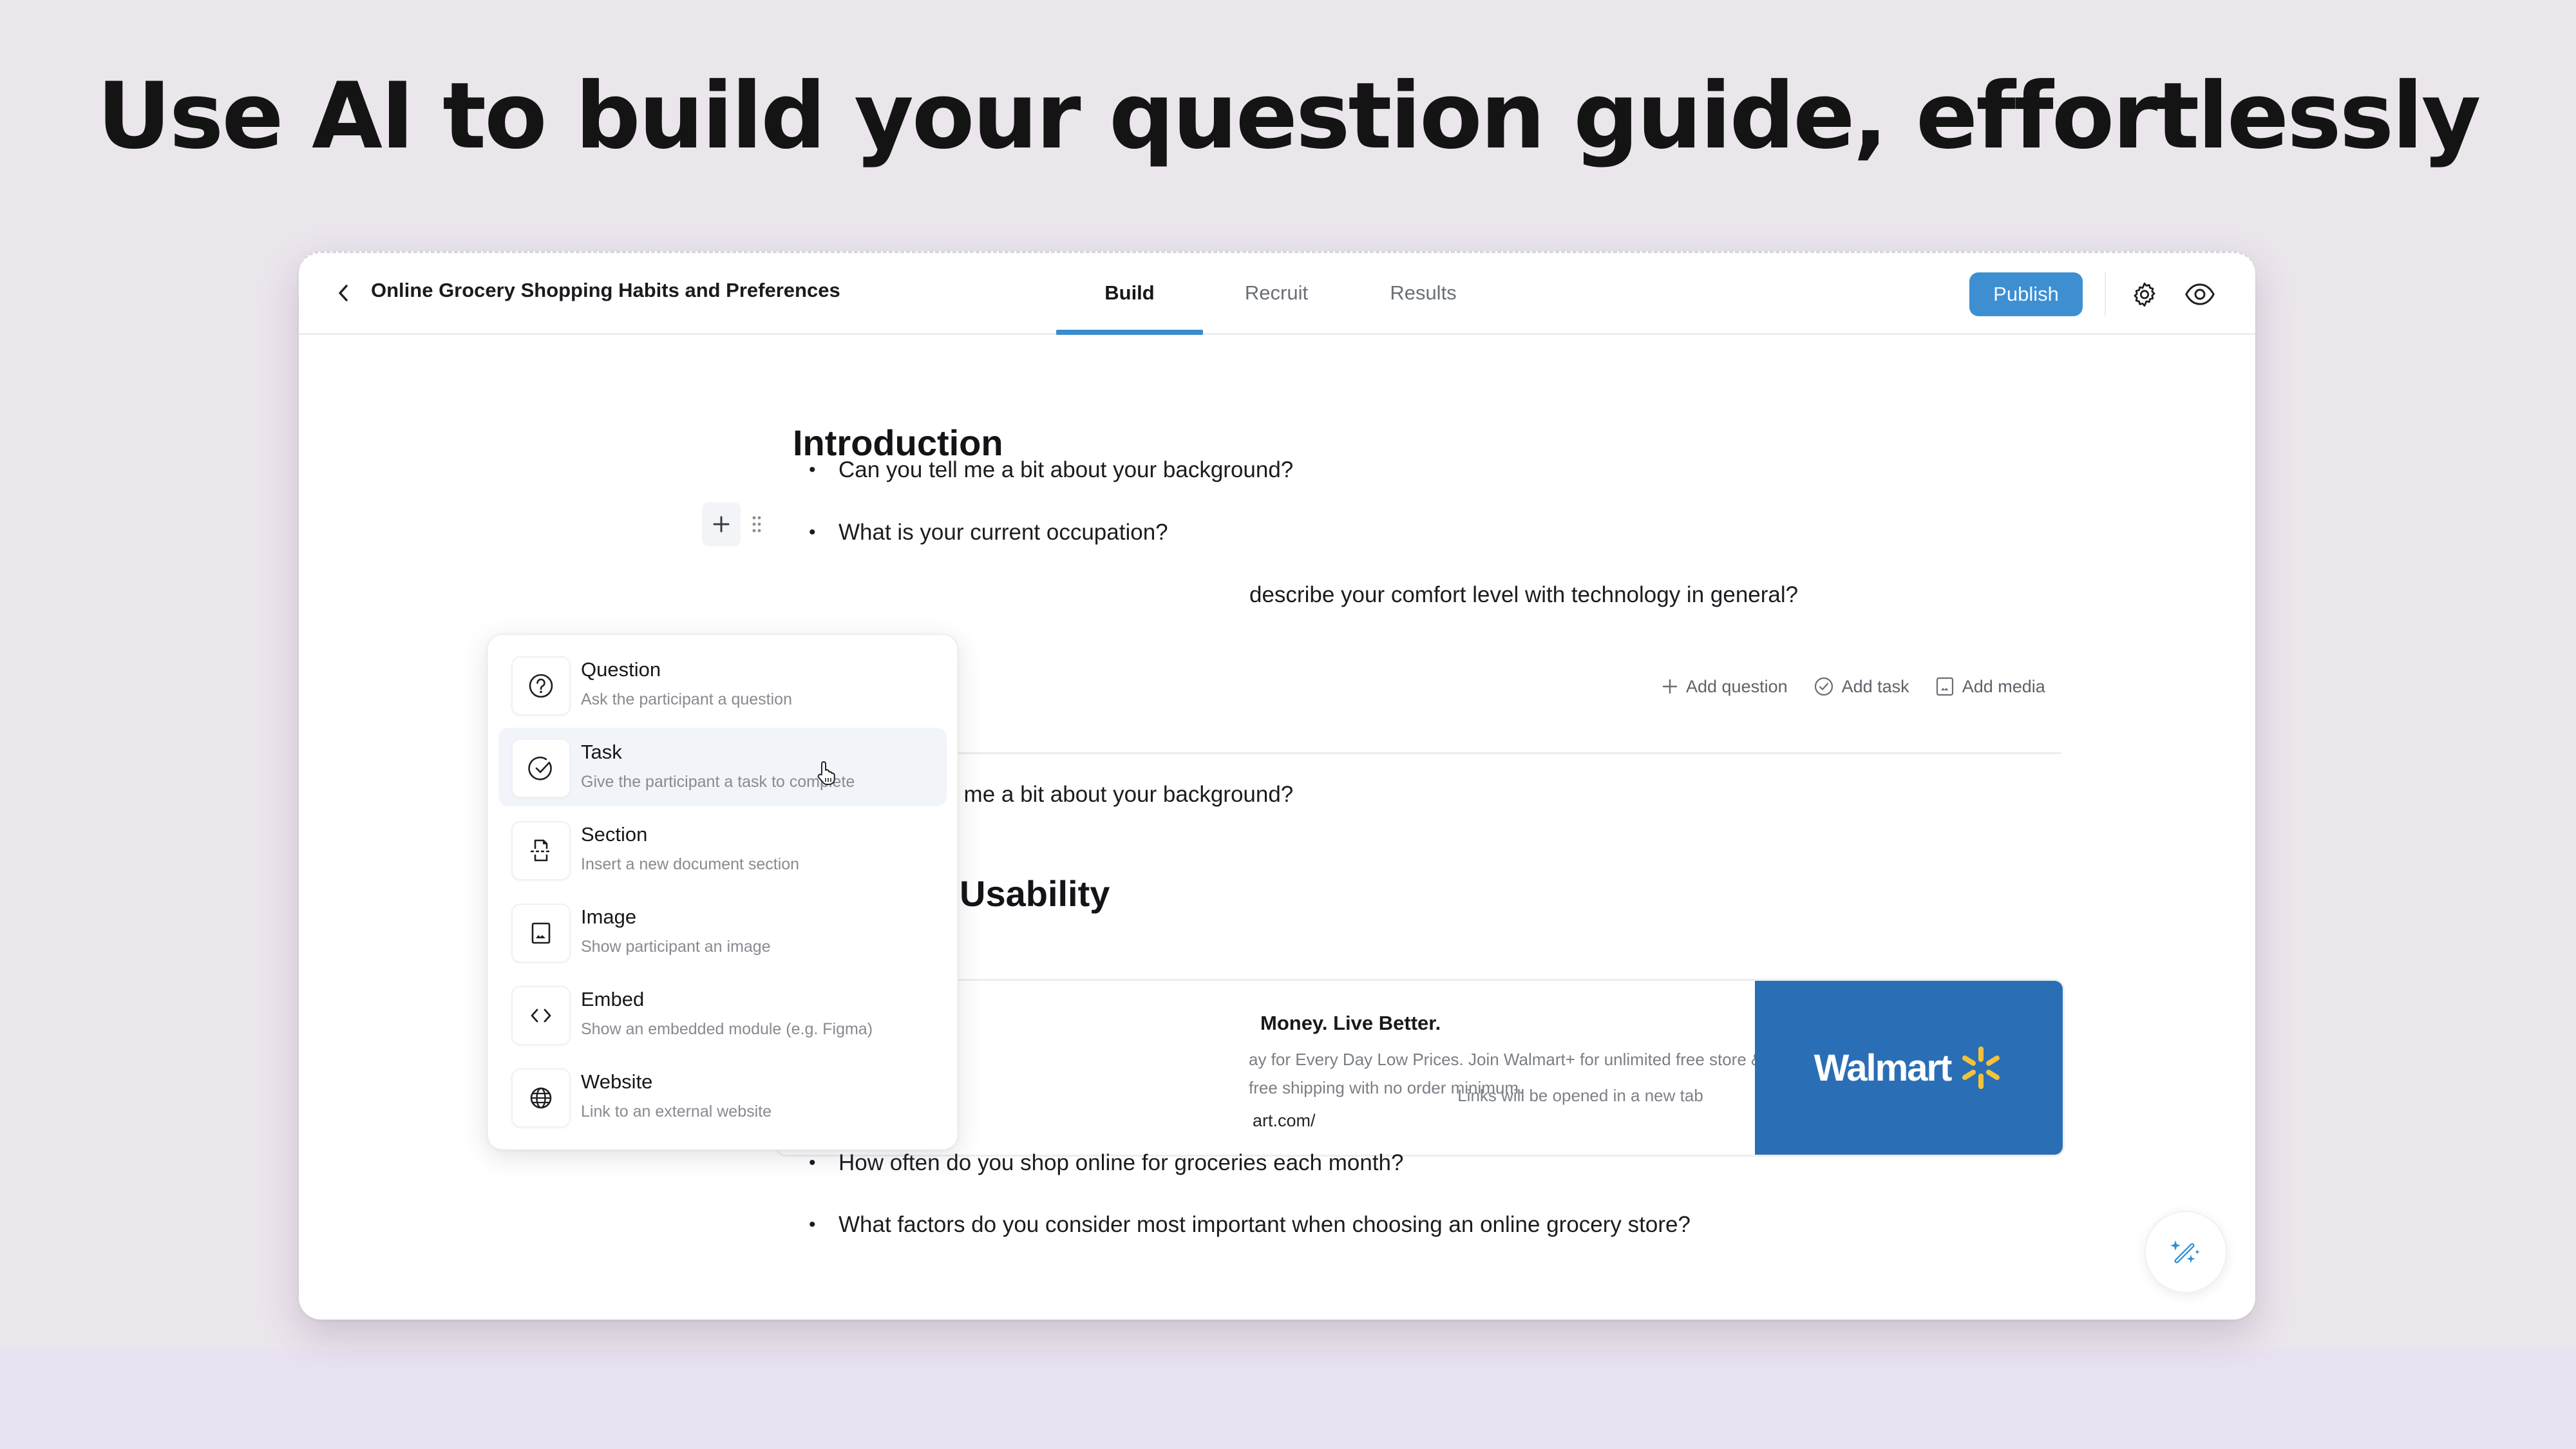  I want to click on add-media-button: Add media, so click(1990, 686).